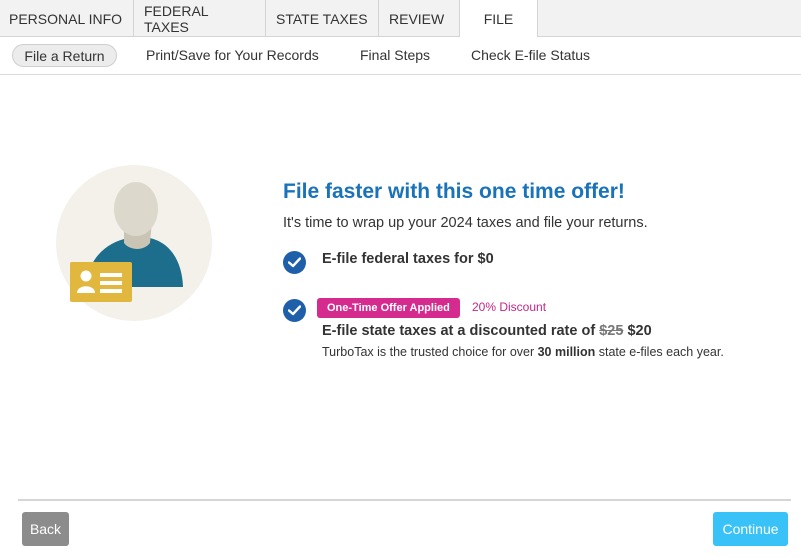 The width and height of the screenshot is (801, 557). Describe the element at coordinates (419, 18) in the screenshot. I see `tab-review: REVIEW` at that location.